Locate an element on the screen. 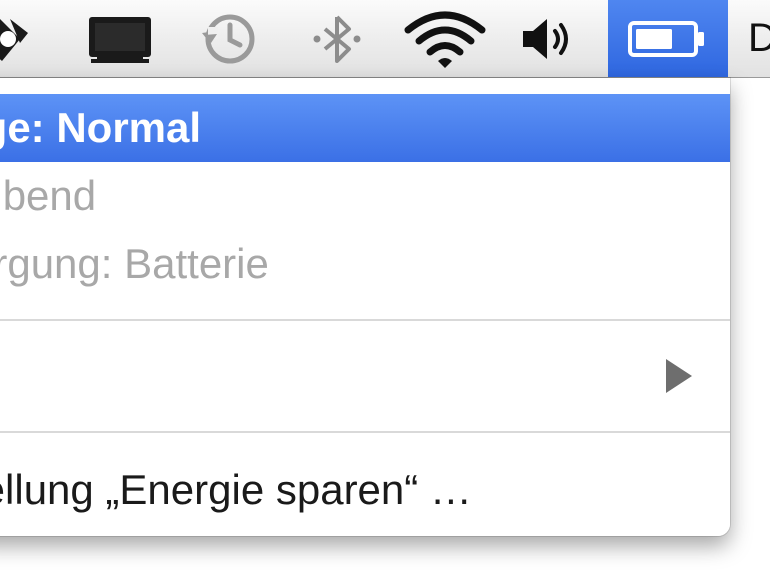  time-machine-icon is located at coordinates (228, 38).